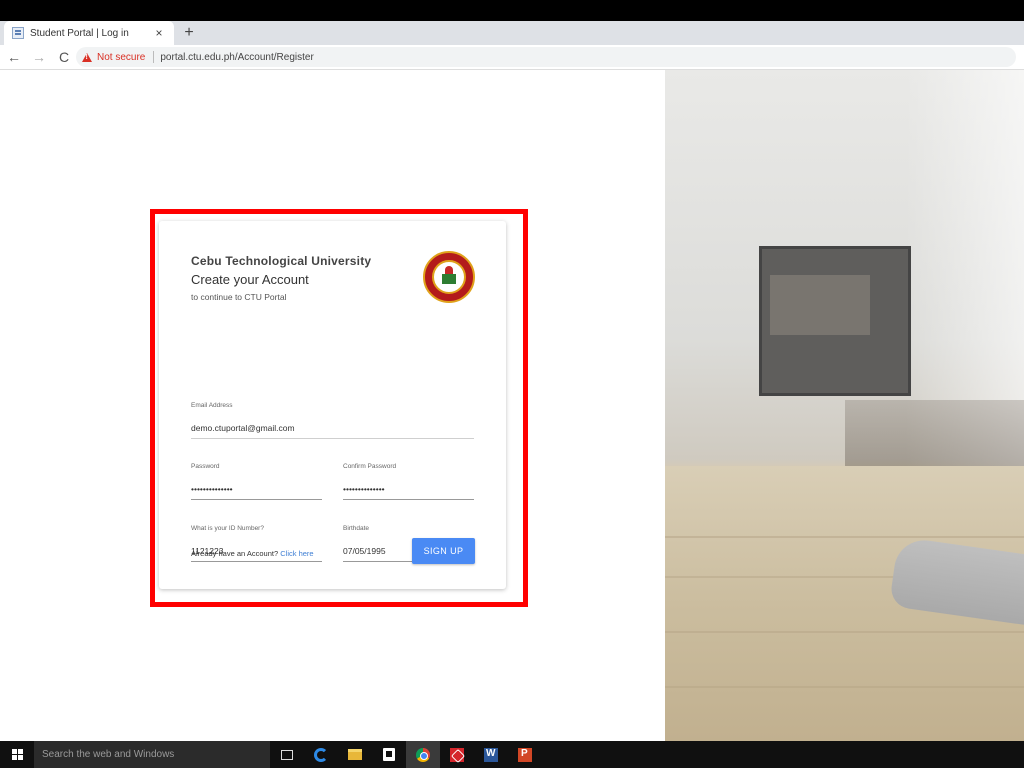 This screenshot has width=1024, height=768. Describe the element at coordinates (87, 57) in the screenshot. I see `warning-icon` at that location.